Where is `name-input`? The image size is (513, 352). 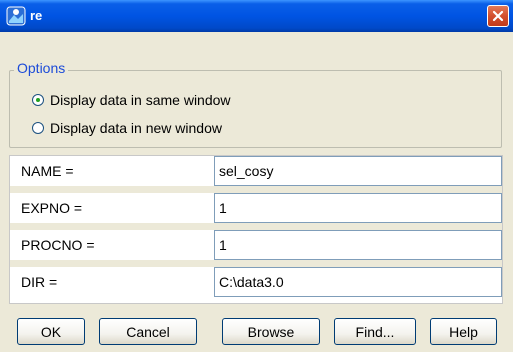
name-input is located at coordinates (358, 171).